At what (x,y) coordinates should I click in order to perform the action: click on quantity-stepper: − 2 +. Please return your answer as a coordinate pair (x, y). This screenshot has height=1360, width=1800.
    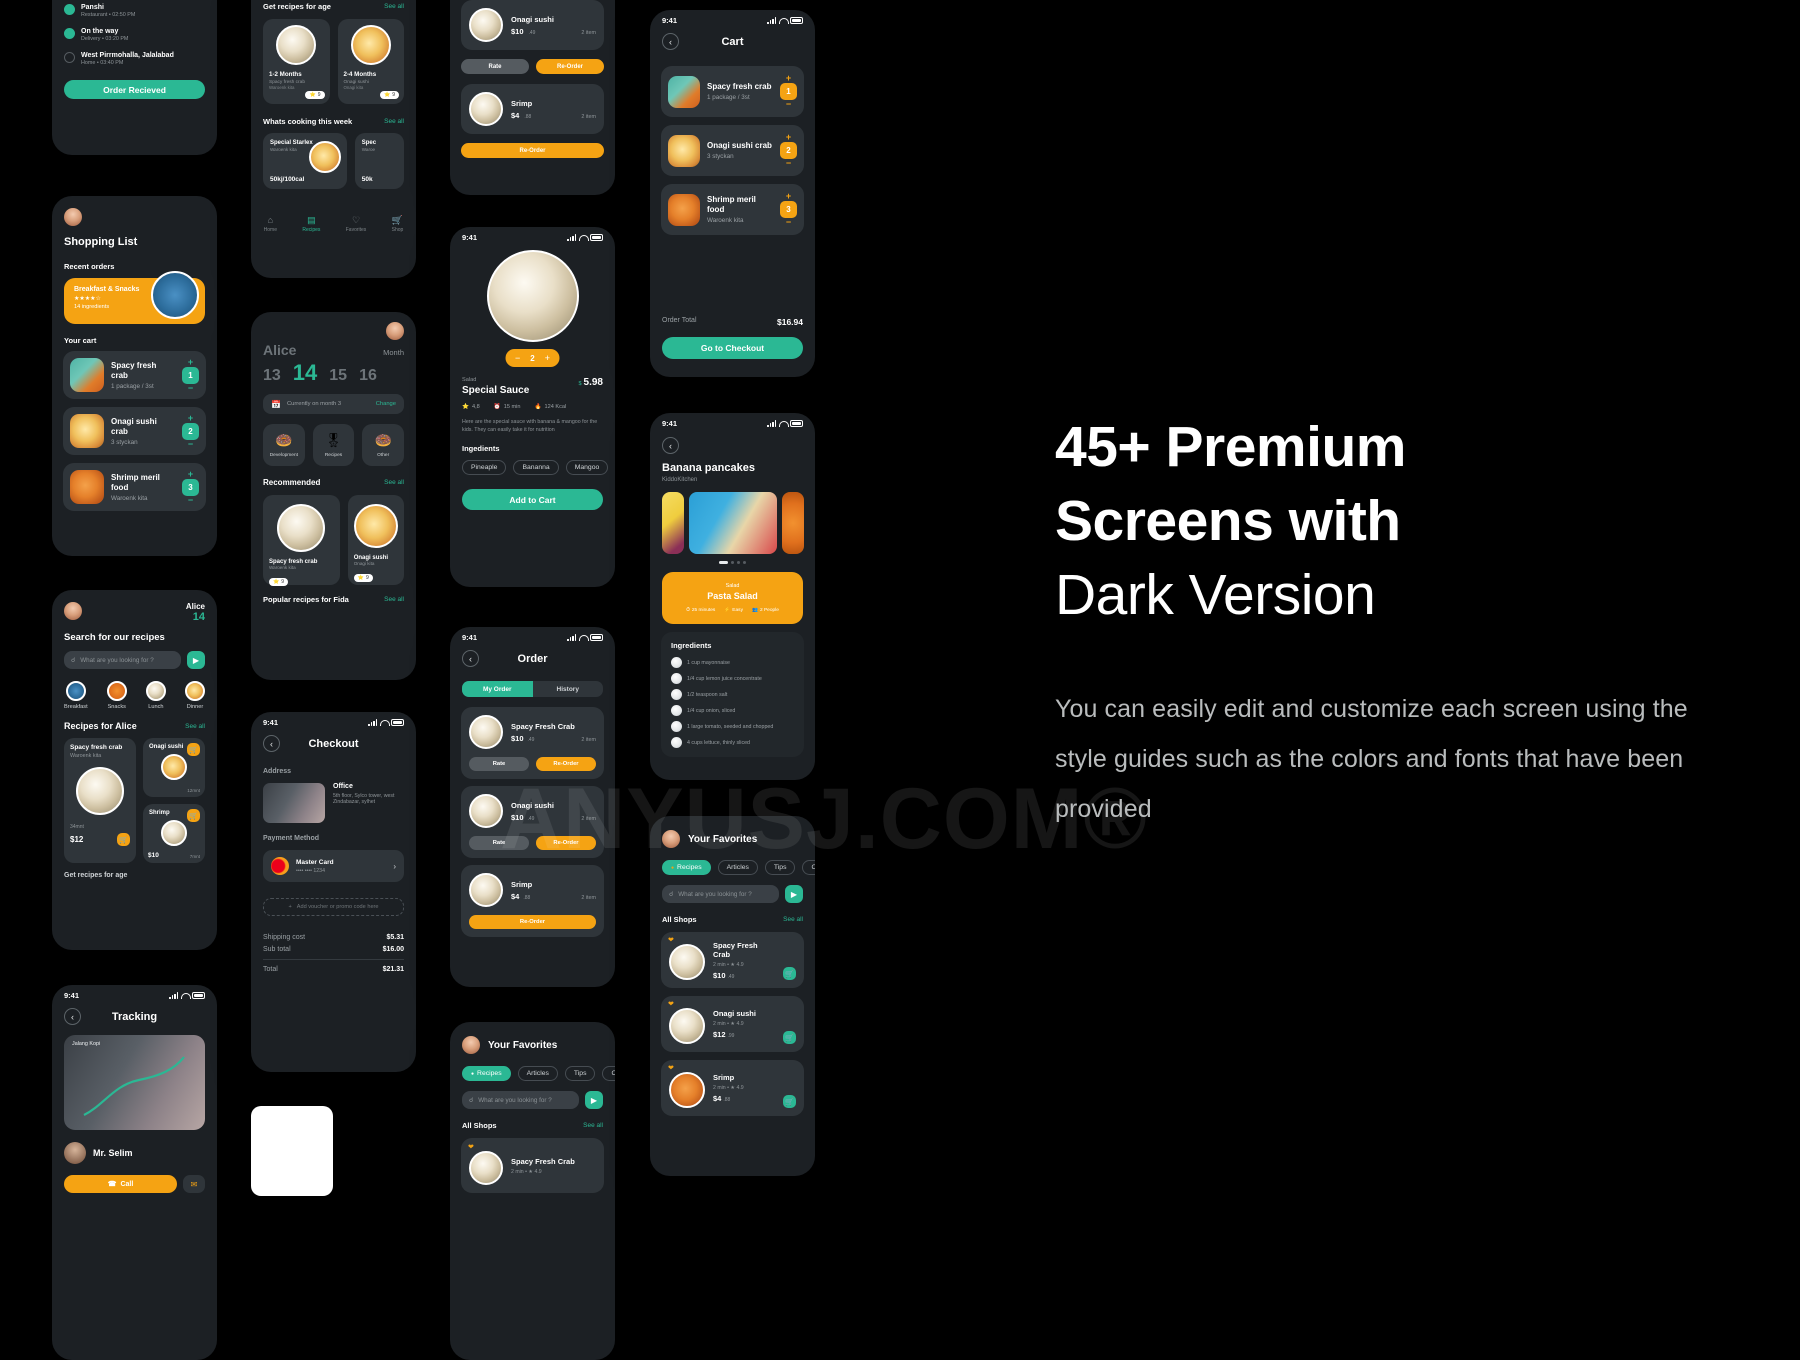
    Looking at the image, I should click on (532, 358).